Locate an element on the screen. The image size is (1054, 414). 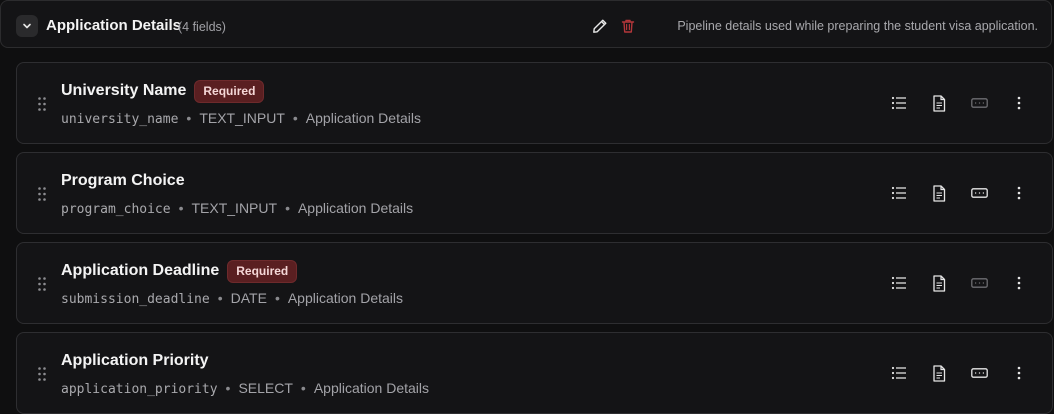
field-label: Program Choice is located at coordinates (123, 180).